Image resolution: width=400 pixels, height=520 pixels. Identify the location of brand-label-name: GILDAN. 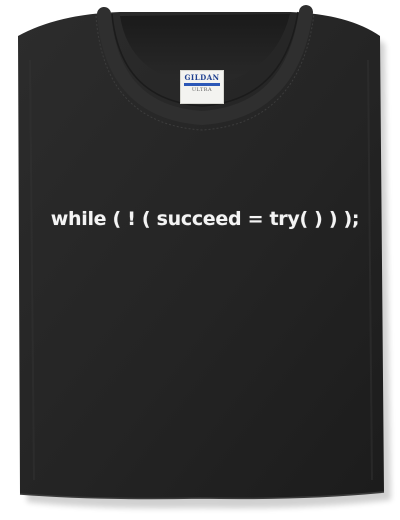
(202, 77).